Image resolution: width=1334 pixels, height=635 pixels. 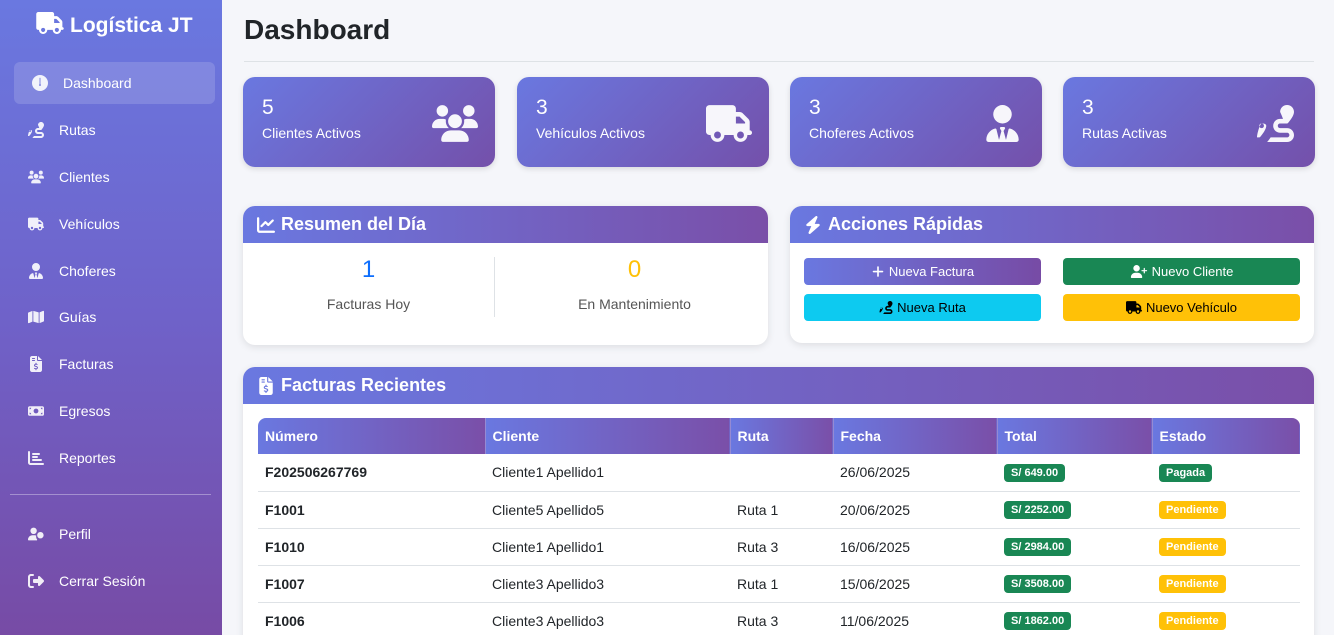 I want to click on stat-card-choferes: 3 Choferes Activos, so click(x=916, y=122).